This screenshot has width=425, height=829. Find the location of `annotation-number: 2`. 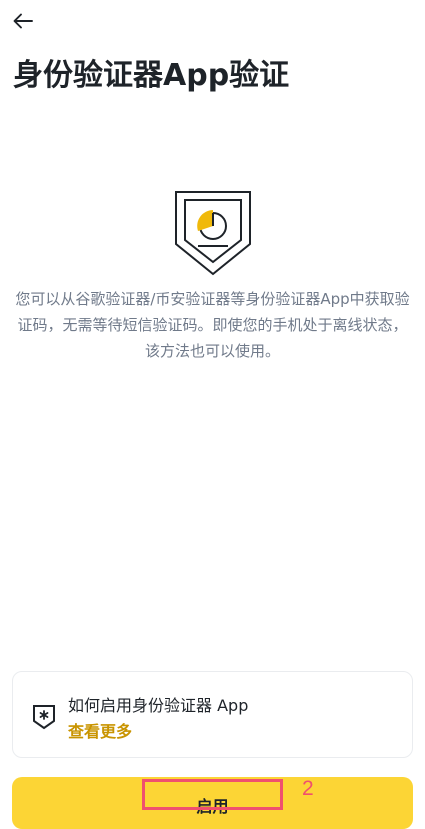

annotation-number: 2 is located at coordinates (308, 788).